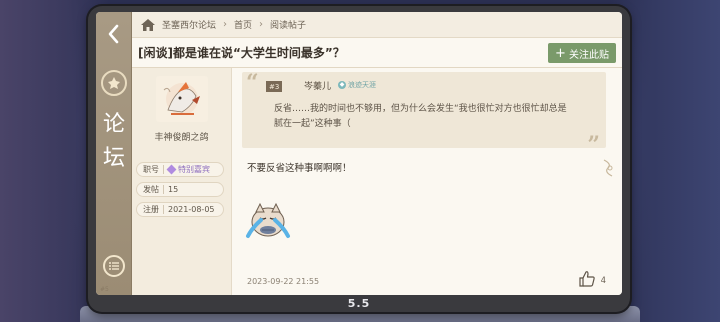  I want to click on breadcrumb-current: 阅读帖子, so click(288, 26).